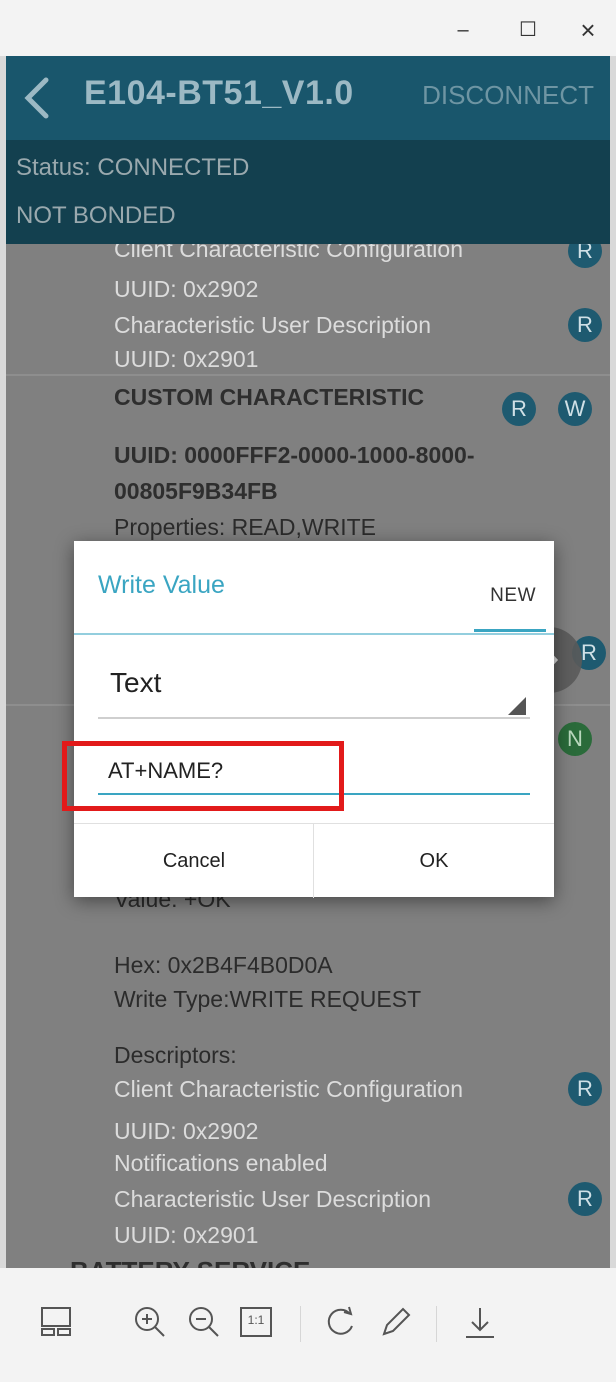 The width and height of the screenshot is (616, 1382). Describe the element at coordinates (268, 999) in the screenshot. I see `write-type: Write Type:WRITE REQUEST` at that location.